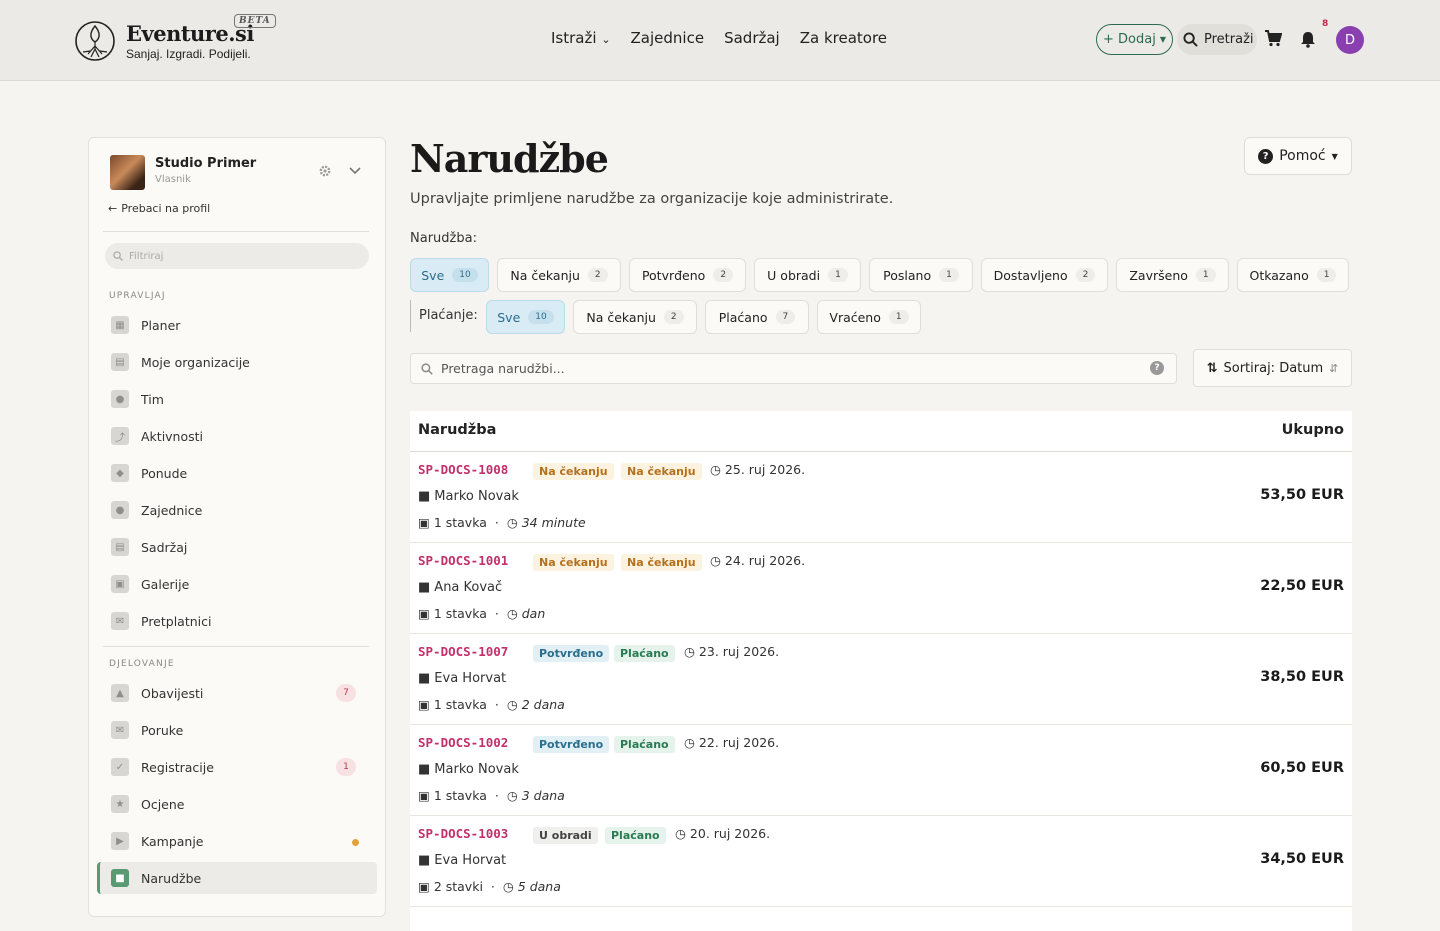  Describe the element at coordinates (898, 317) in the screenshot. I see `chip-count: 1` at that location.